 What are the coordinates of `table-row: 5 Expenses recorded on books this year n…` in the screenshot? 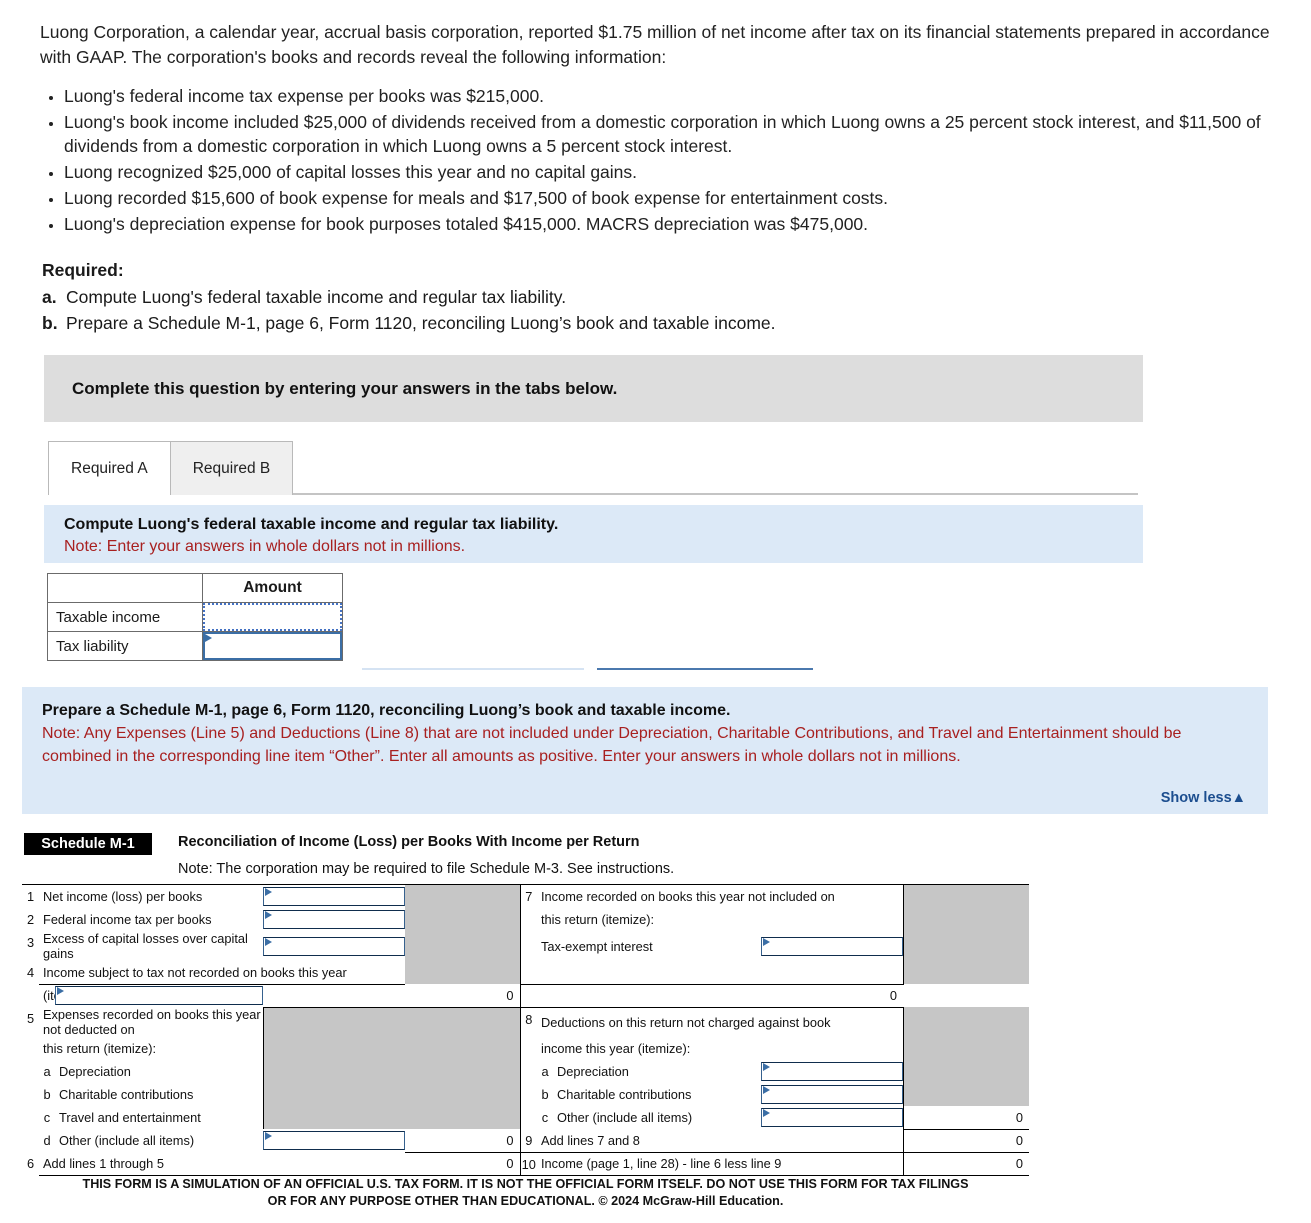 It's located at (525, 1068).